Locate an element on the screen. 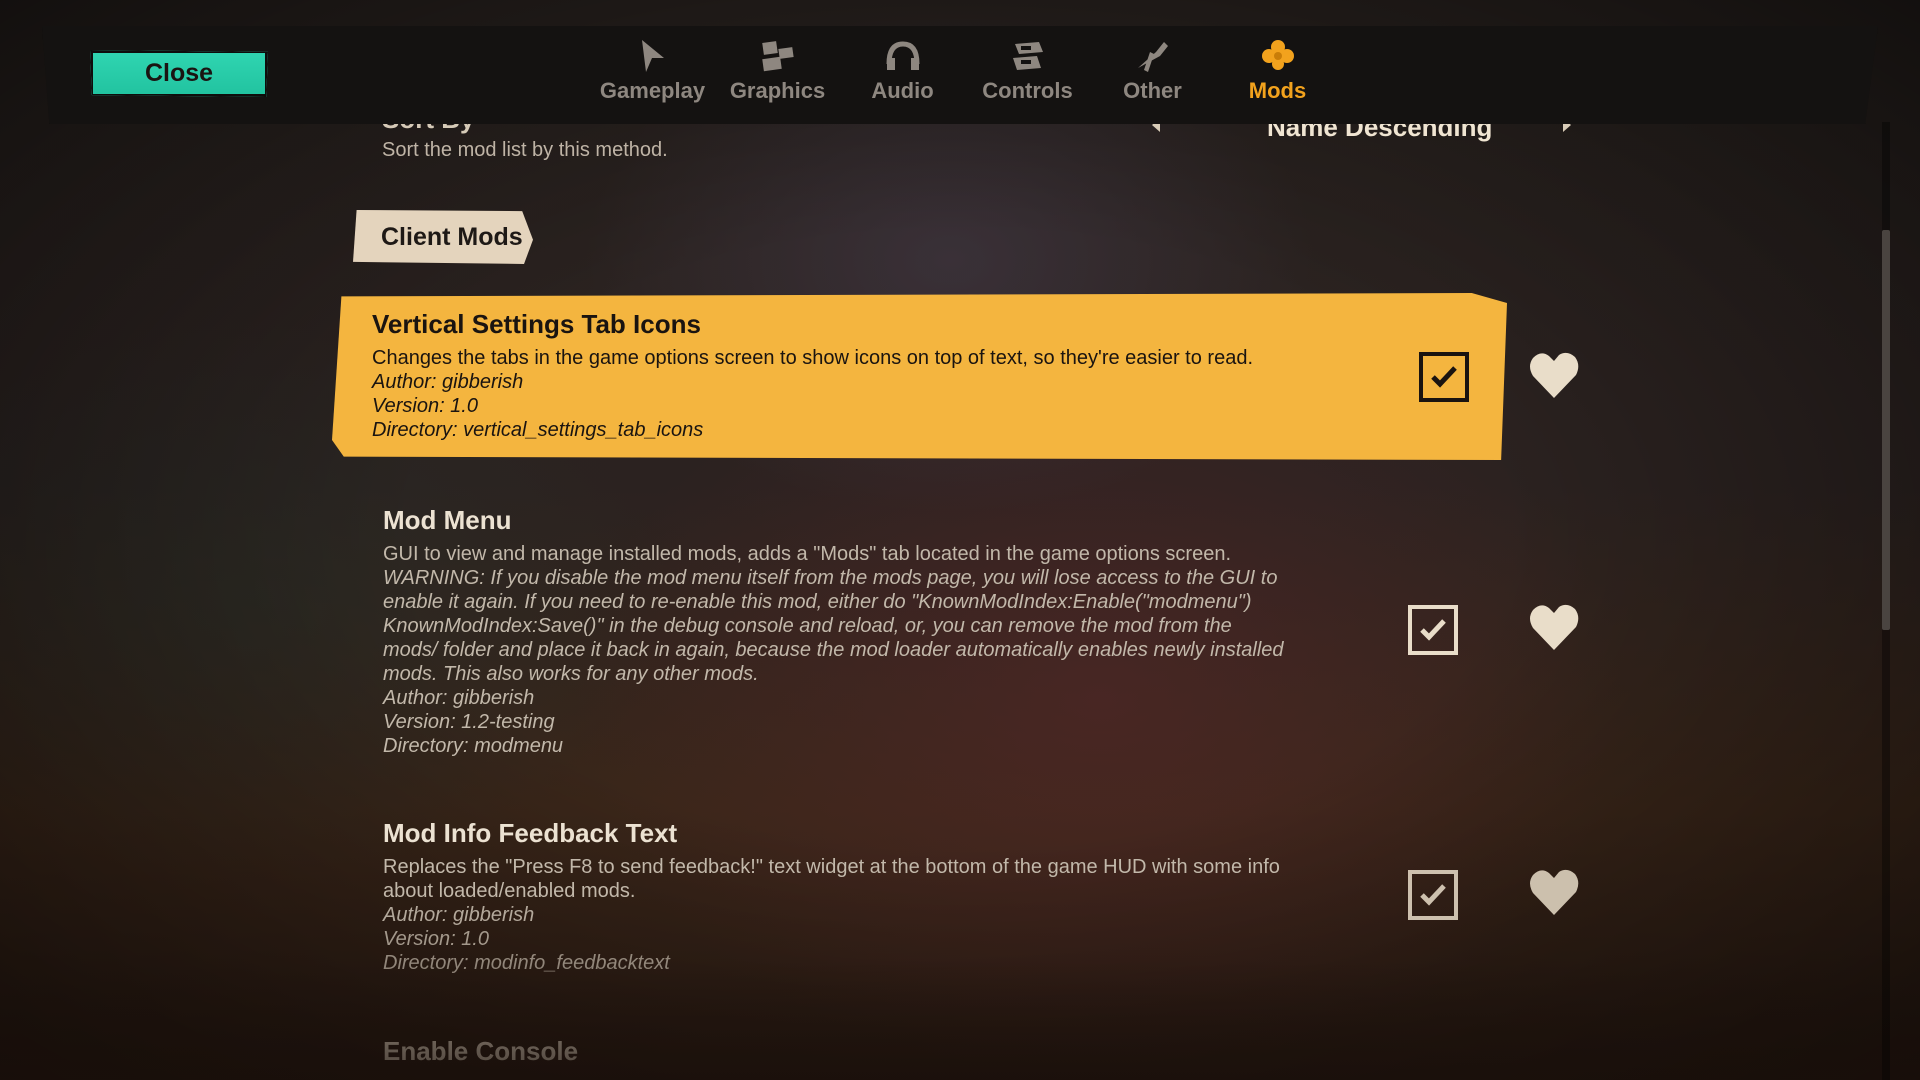 The image size is (1920, 1080). tab-other: Other is located at coordinates (1152, 69).